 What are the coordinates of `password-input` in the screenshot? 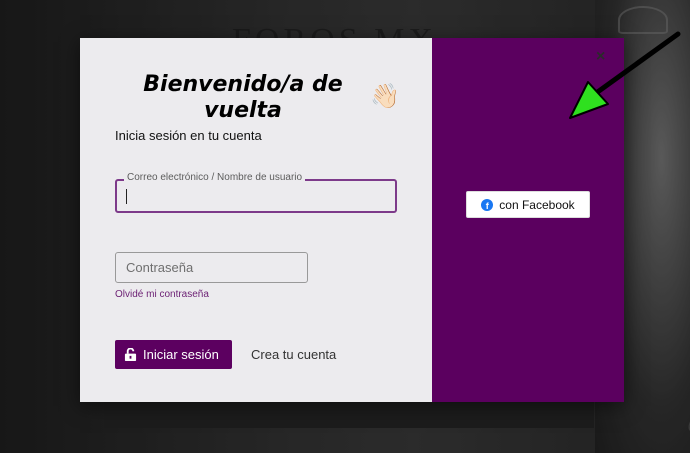 It's located at (211, 267).